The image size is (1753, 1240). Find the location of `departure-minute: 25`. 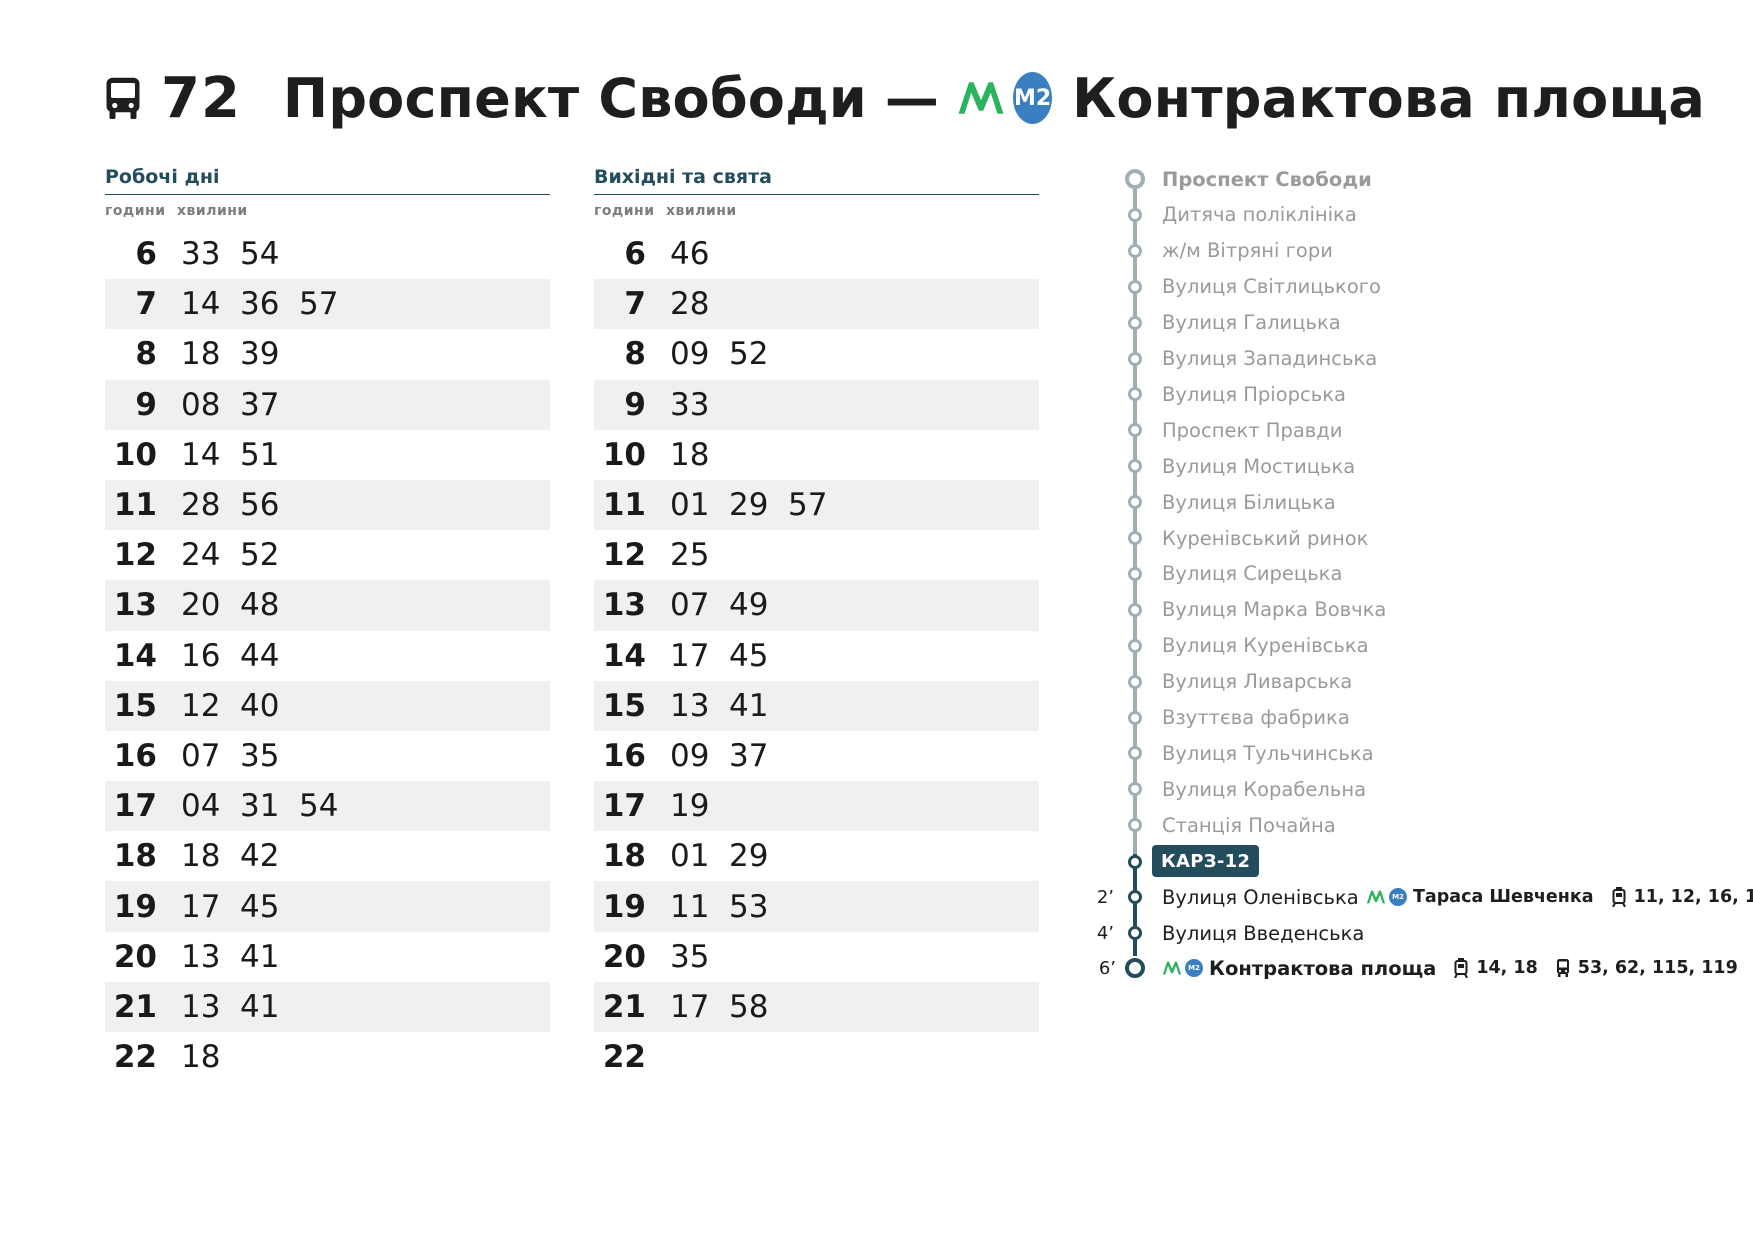

departure-minute: 25 is located at coordinates (690, 555).